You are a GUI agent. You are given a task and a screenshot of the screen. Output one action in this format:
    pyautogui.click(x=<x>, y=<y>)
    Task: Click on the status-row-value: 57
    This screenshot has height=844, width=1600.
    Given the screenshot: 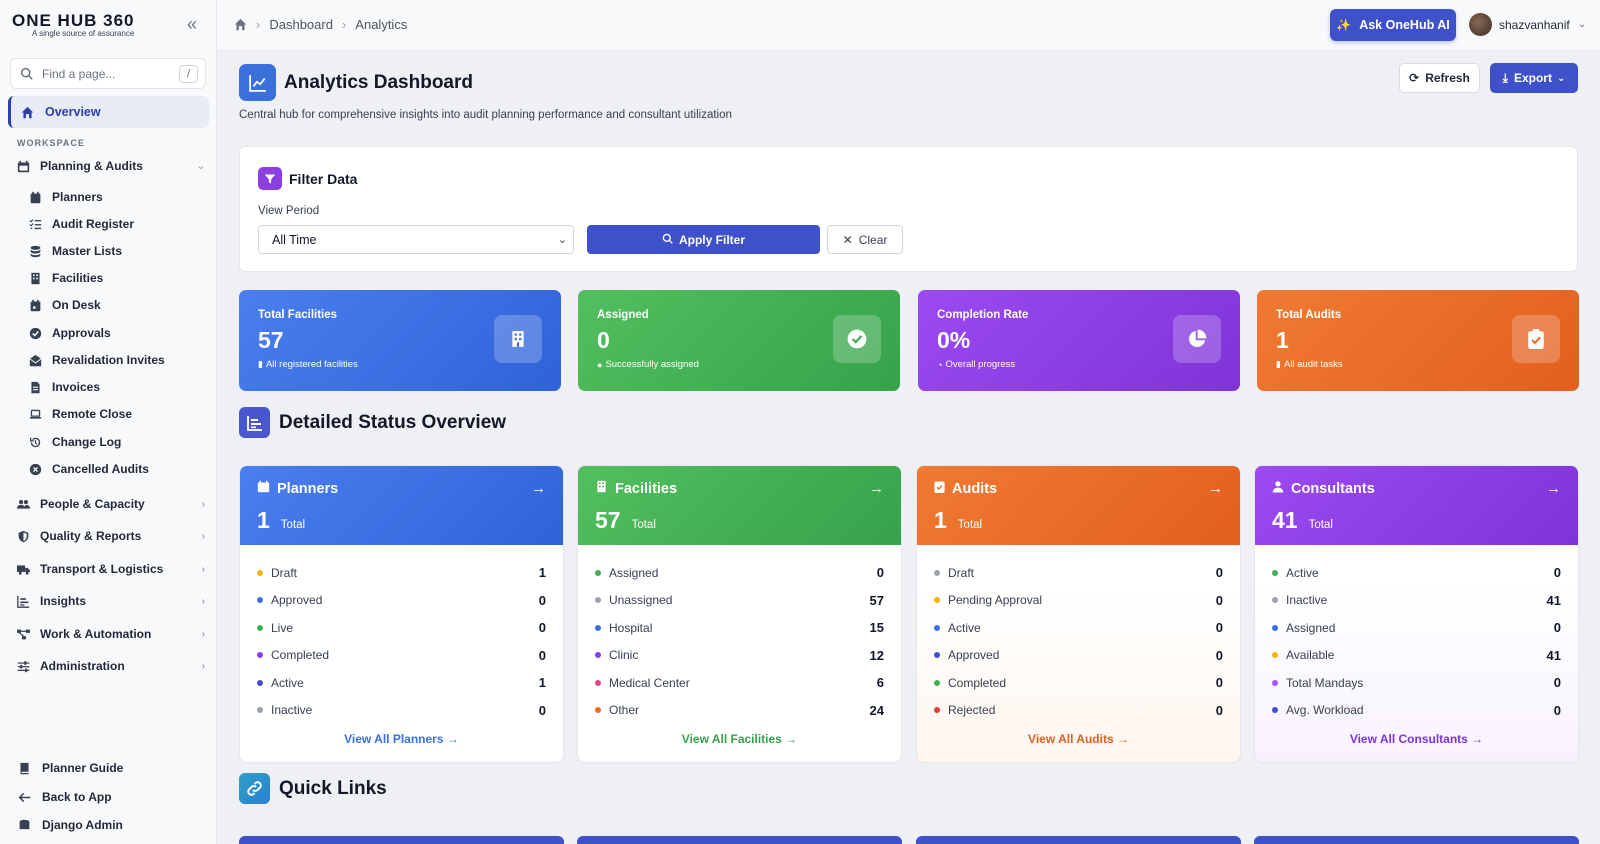 What is the action you would take?
    pyautogui.click(x=876, y=600)
    